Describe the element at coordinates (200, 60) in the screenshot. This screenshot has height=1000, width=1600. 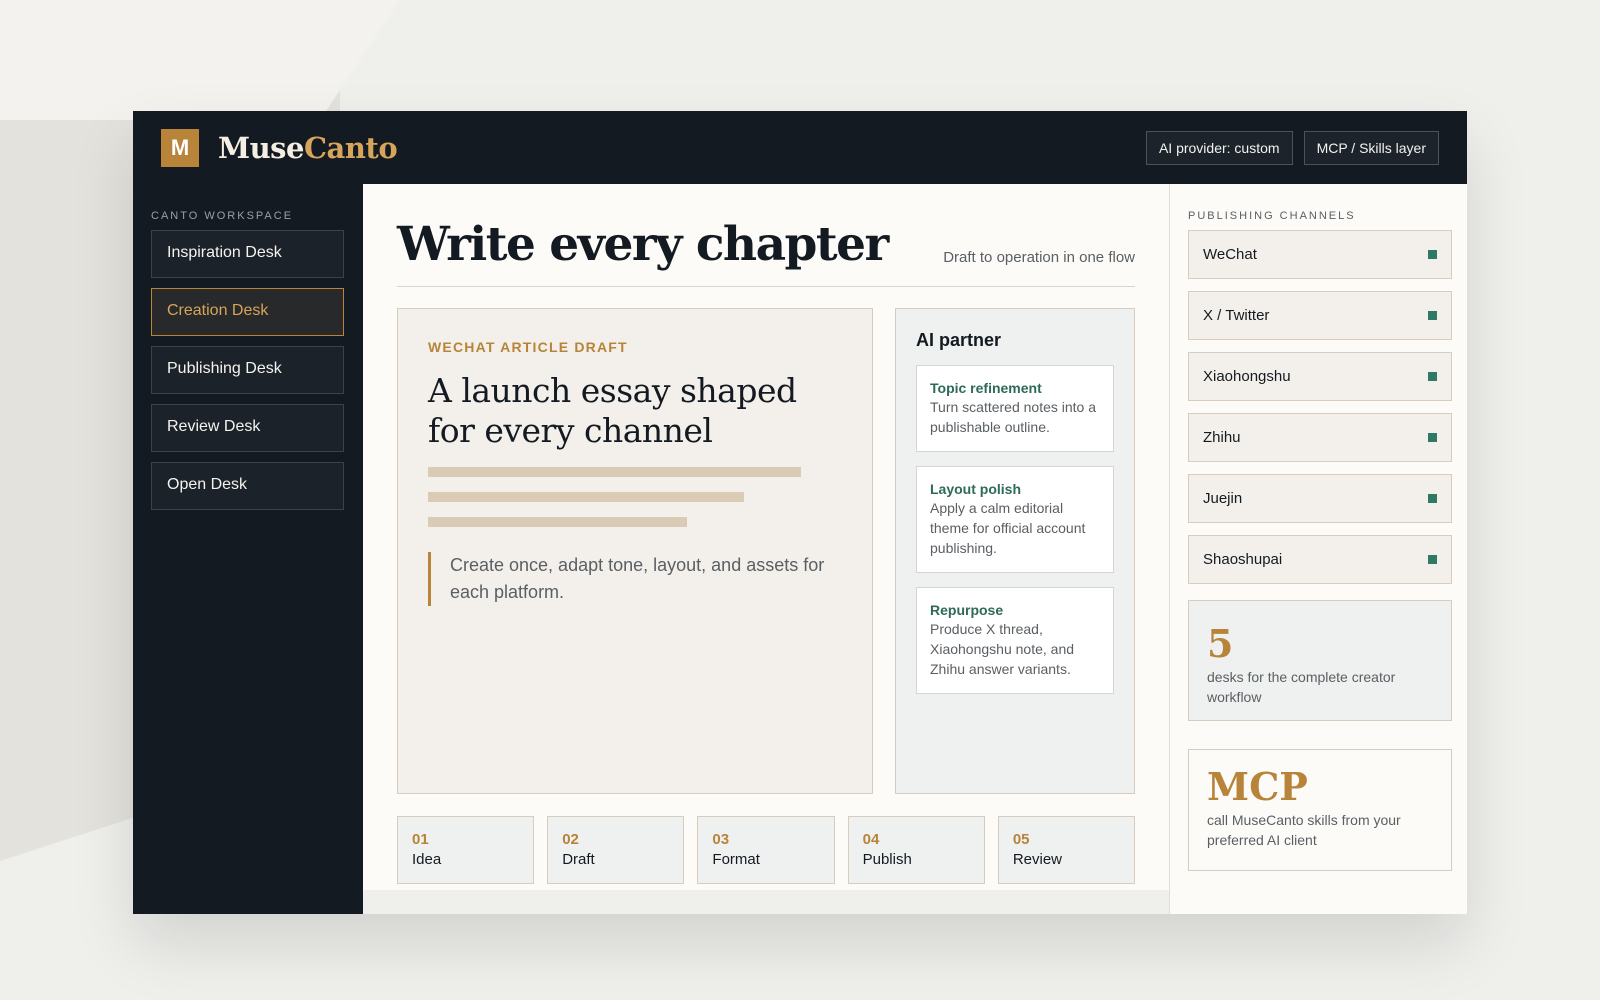
I see `background-shape-top` at that location.